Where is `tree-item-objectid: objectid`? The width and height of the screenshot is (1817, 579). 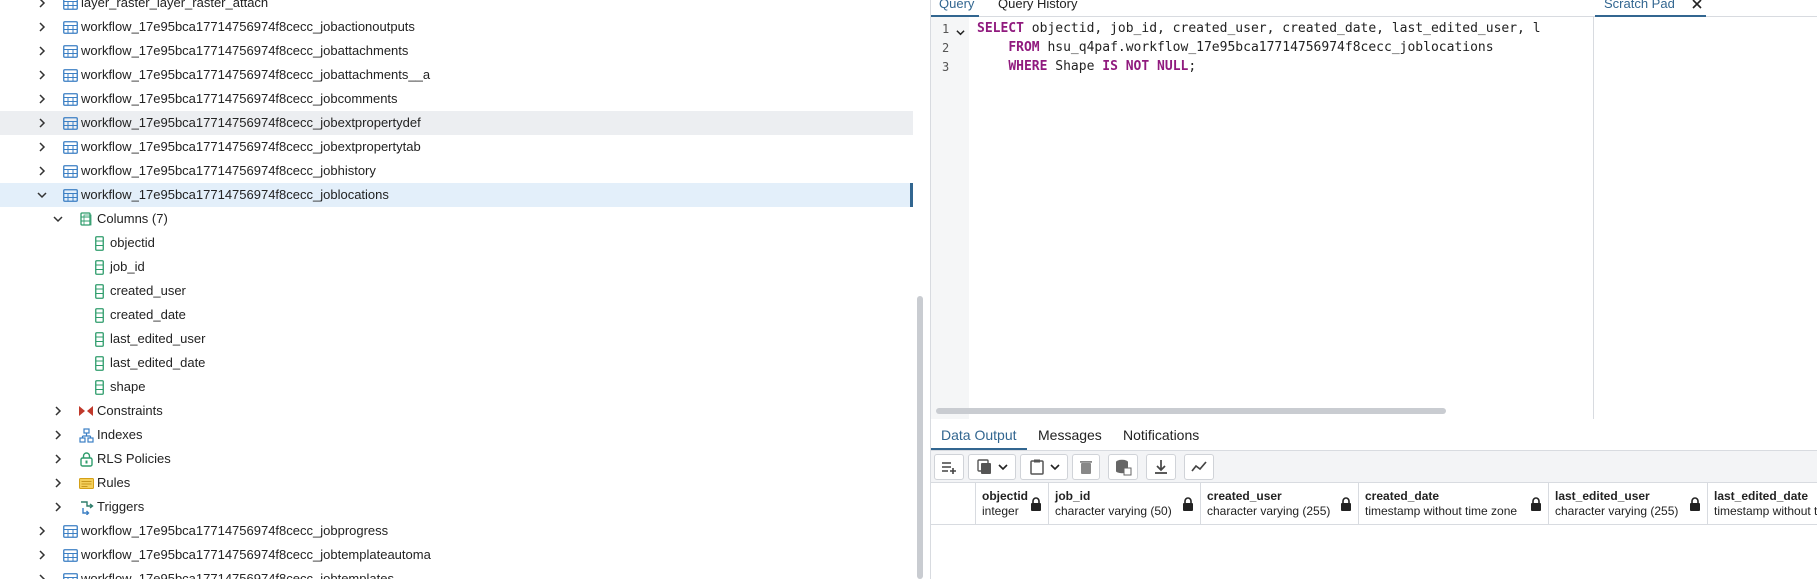
tree-item-objectid: objectid is located at coordinates (456, 243).